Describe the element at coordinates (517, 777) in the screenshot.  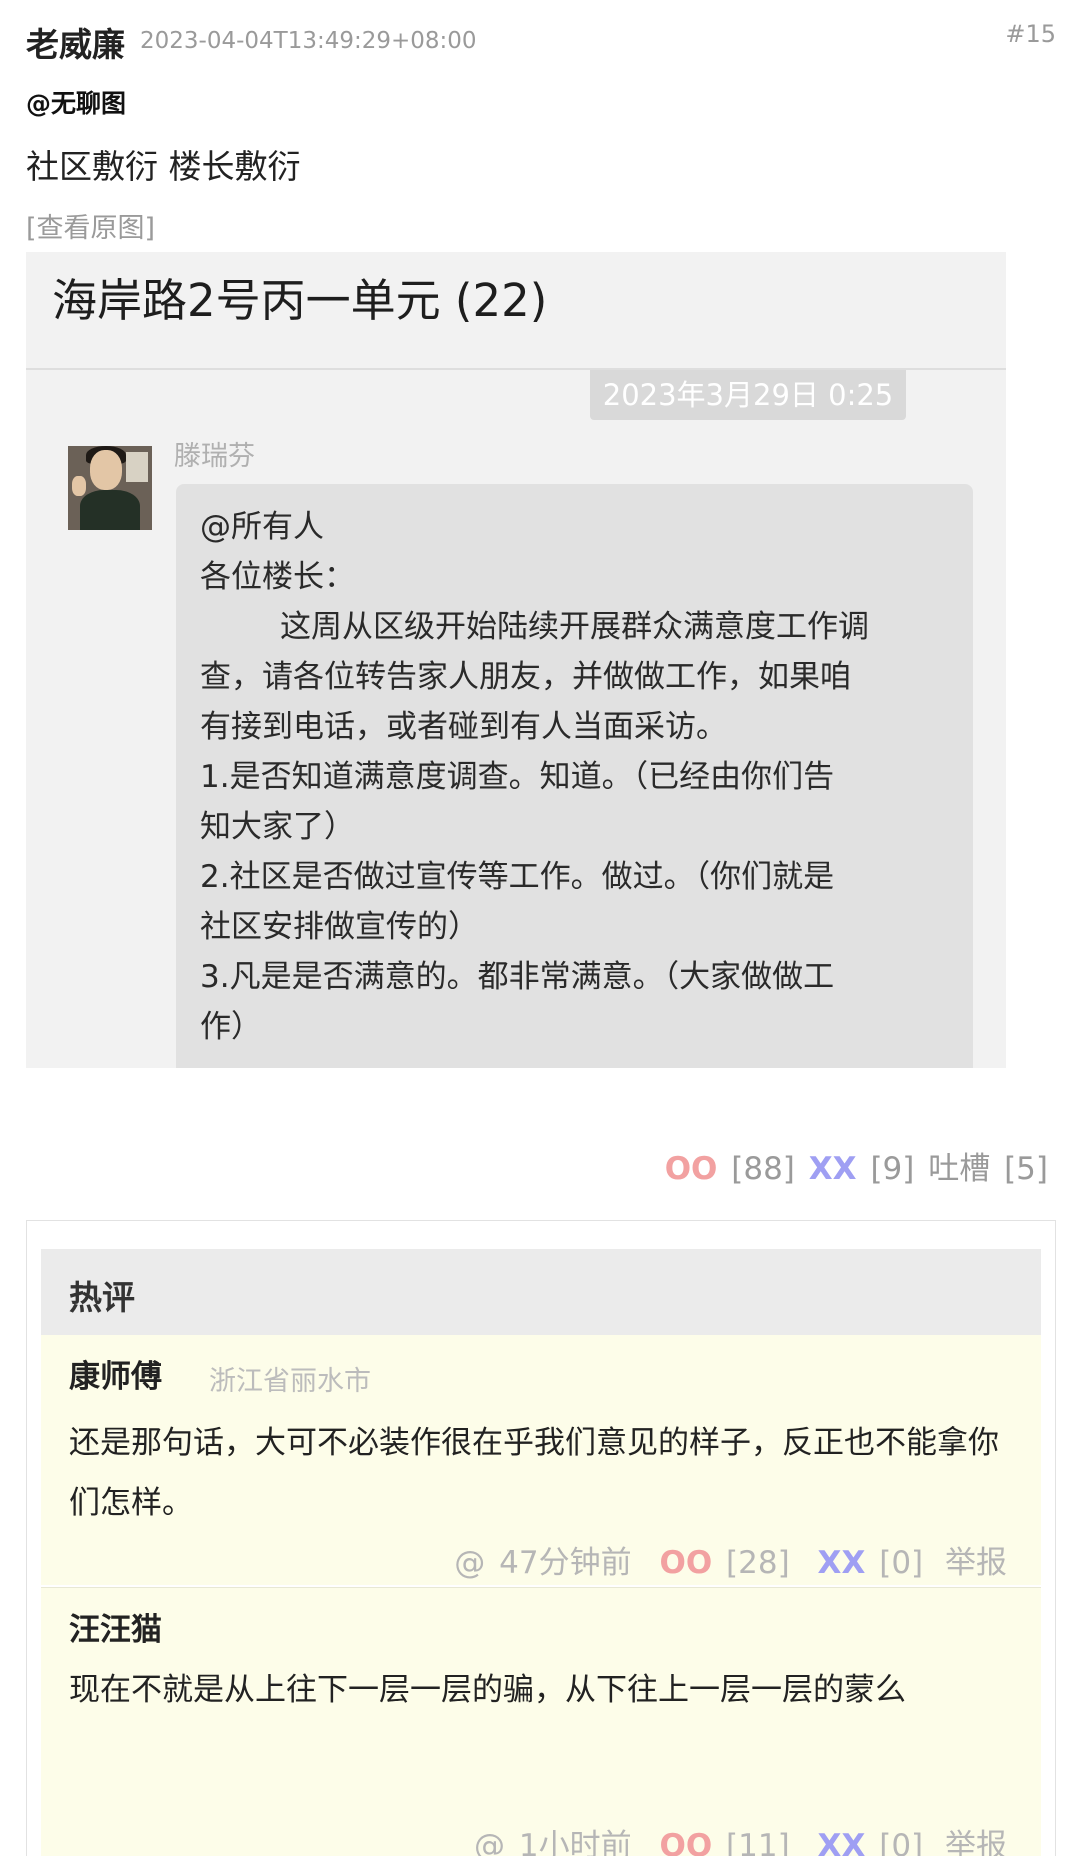
I see `message-line: 1.是否知道满意度调查。知道。（已经由你们告` at that location.